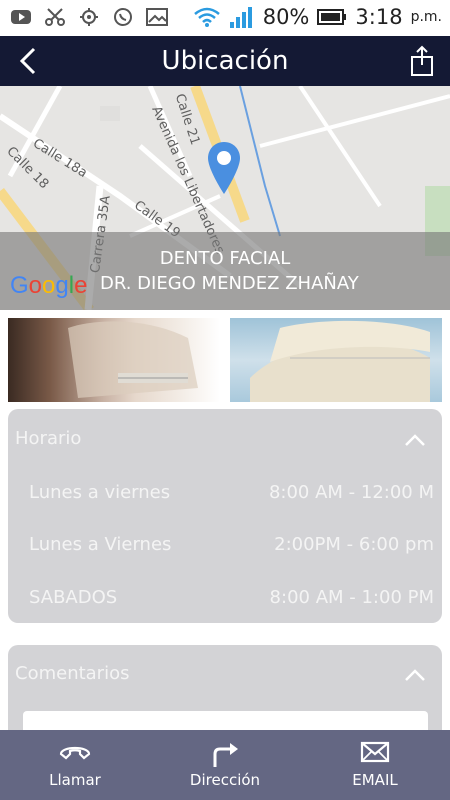  What do you see at coordinates (100, 544) in the screenshot?
I see `schedule-day: Lunes a Viernes` at bounding box center [100, 544].